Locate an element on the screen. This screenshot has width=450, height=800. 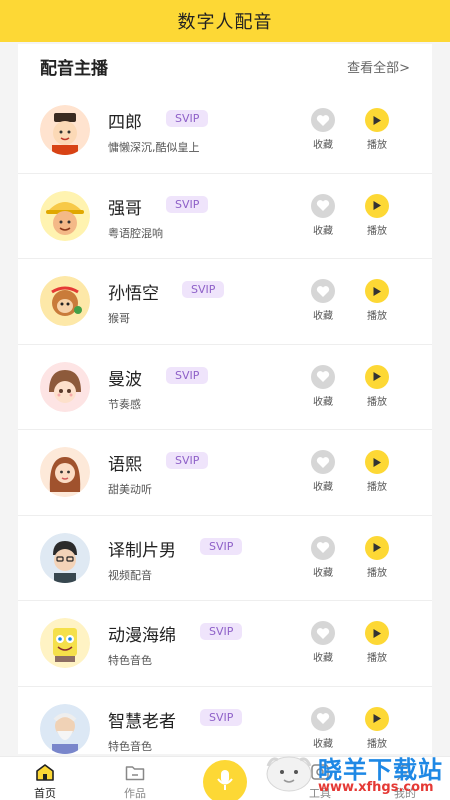
anchor-name: 语熙 is located at coordinates (125, 465).